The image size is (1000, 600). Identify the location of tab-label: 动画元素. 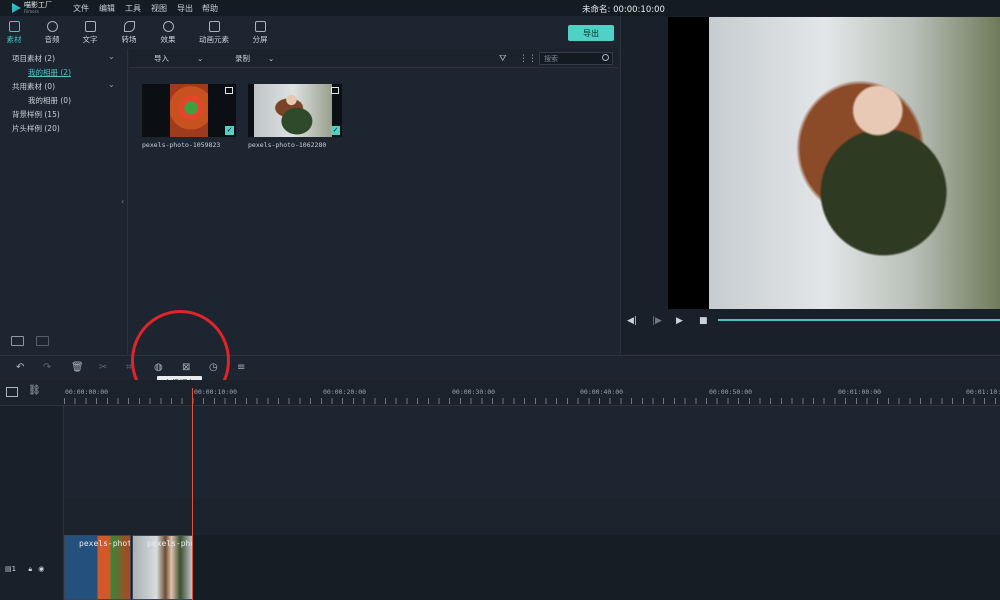
(214, 39).